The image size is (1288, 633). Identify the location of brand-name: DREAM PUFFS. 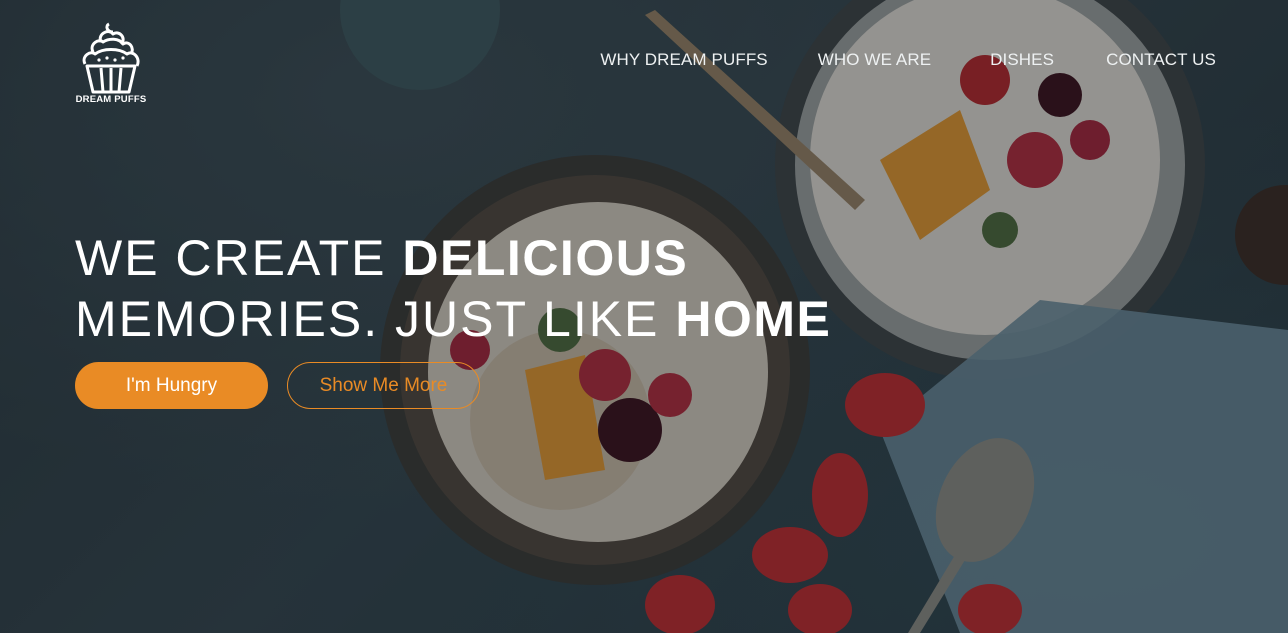
(111, 99).